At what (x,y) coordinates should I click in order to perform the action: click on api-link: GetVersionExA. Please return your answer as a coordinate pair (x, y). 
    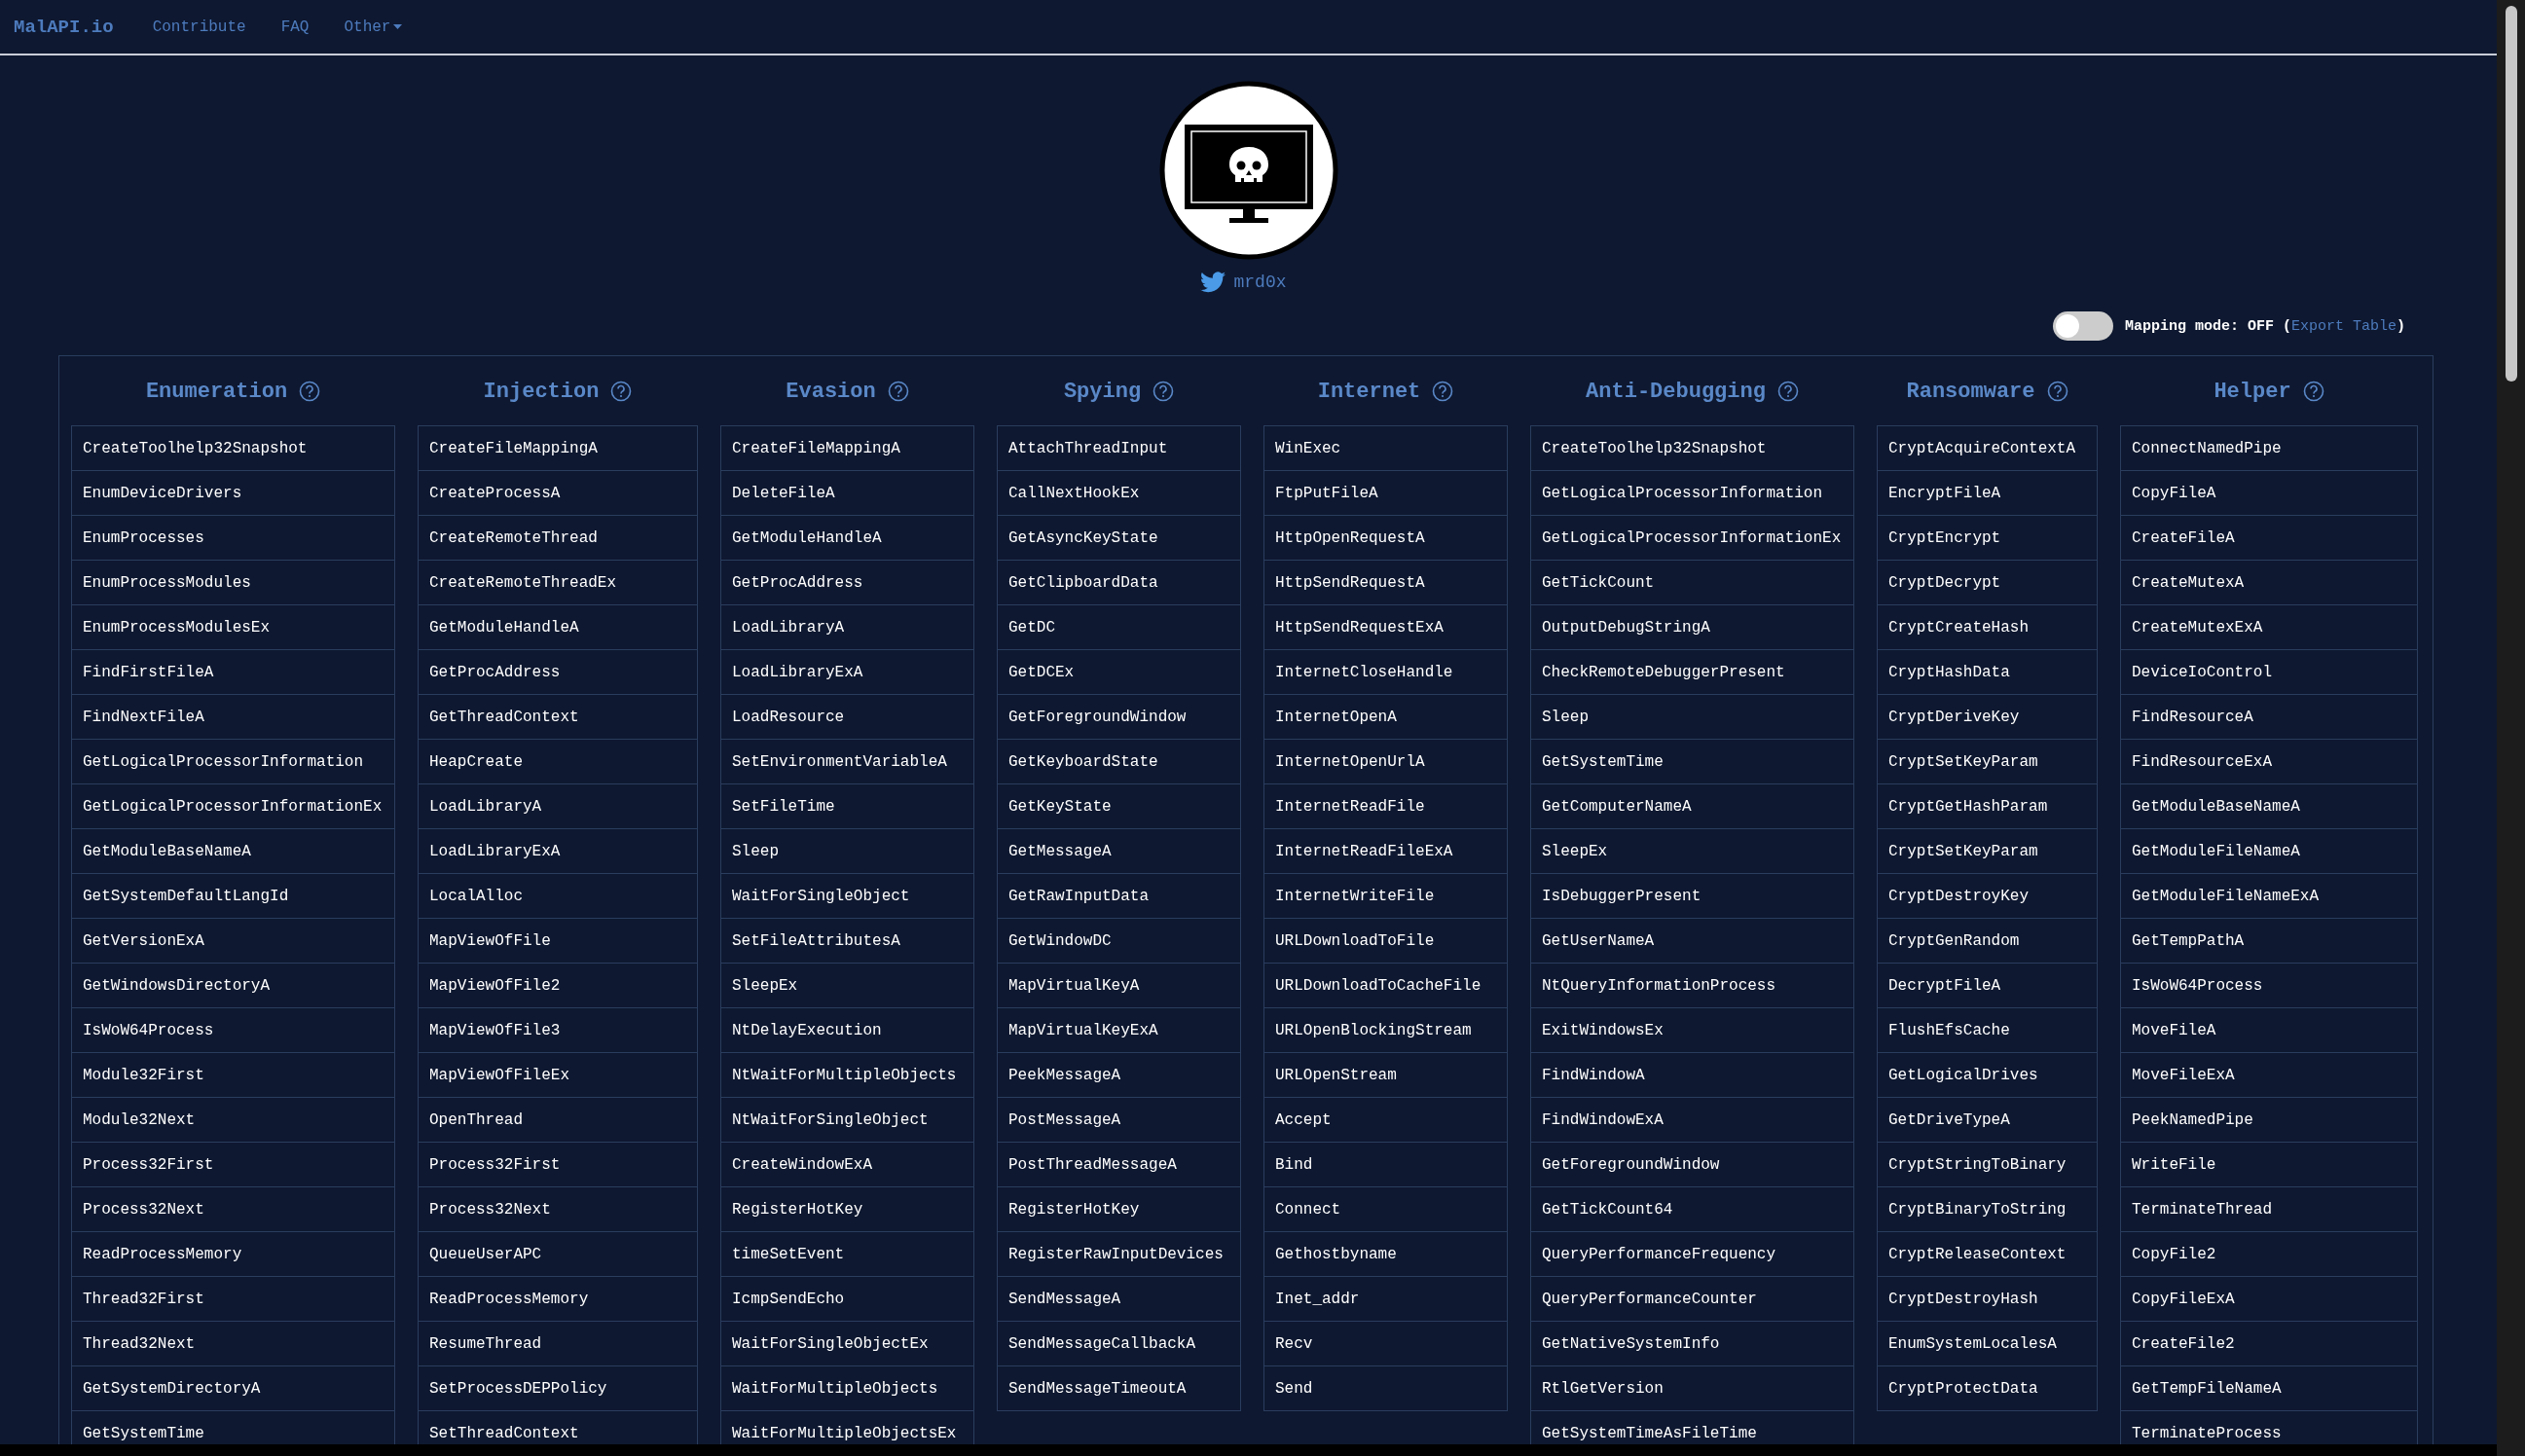
    Looking at the image, I should click on (233, 941).